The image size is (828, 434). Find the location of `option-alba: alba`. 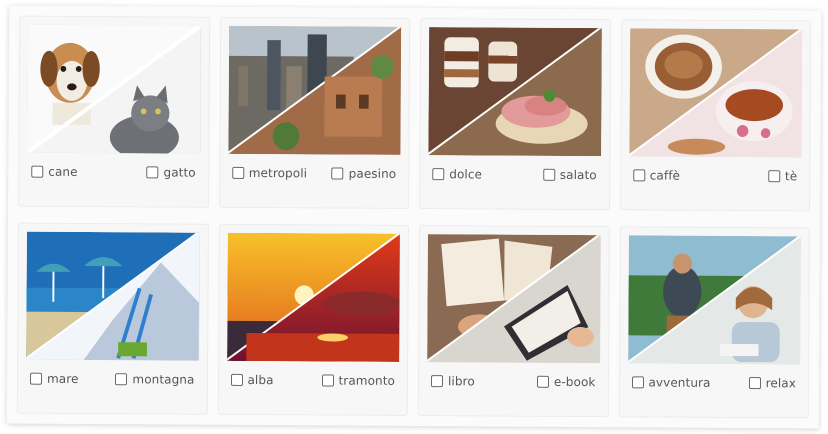

option-alba: alba is located at coordinates (252, 380).